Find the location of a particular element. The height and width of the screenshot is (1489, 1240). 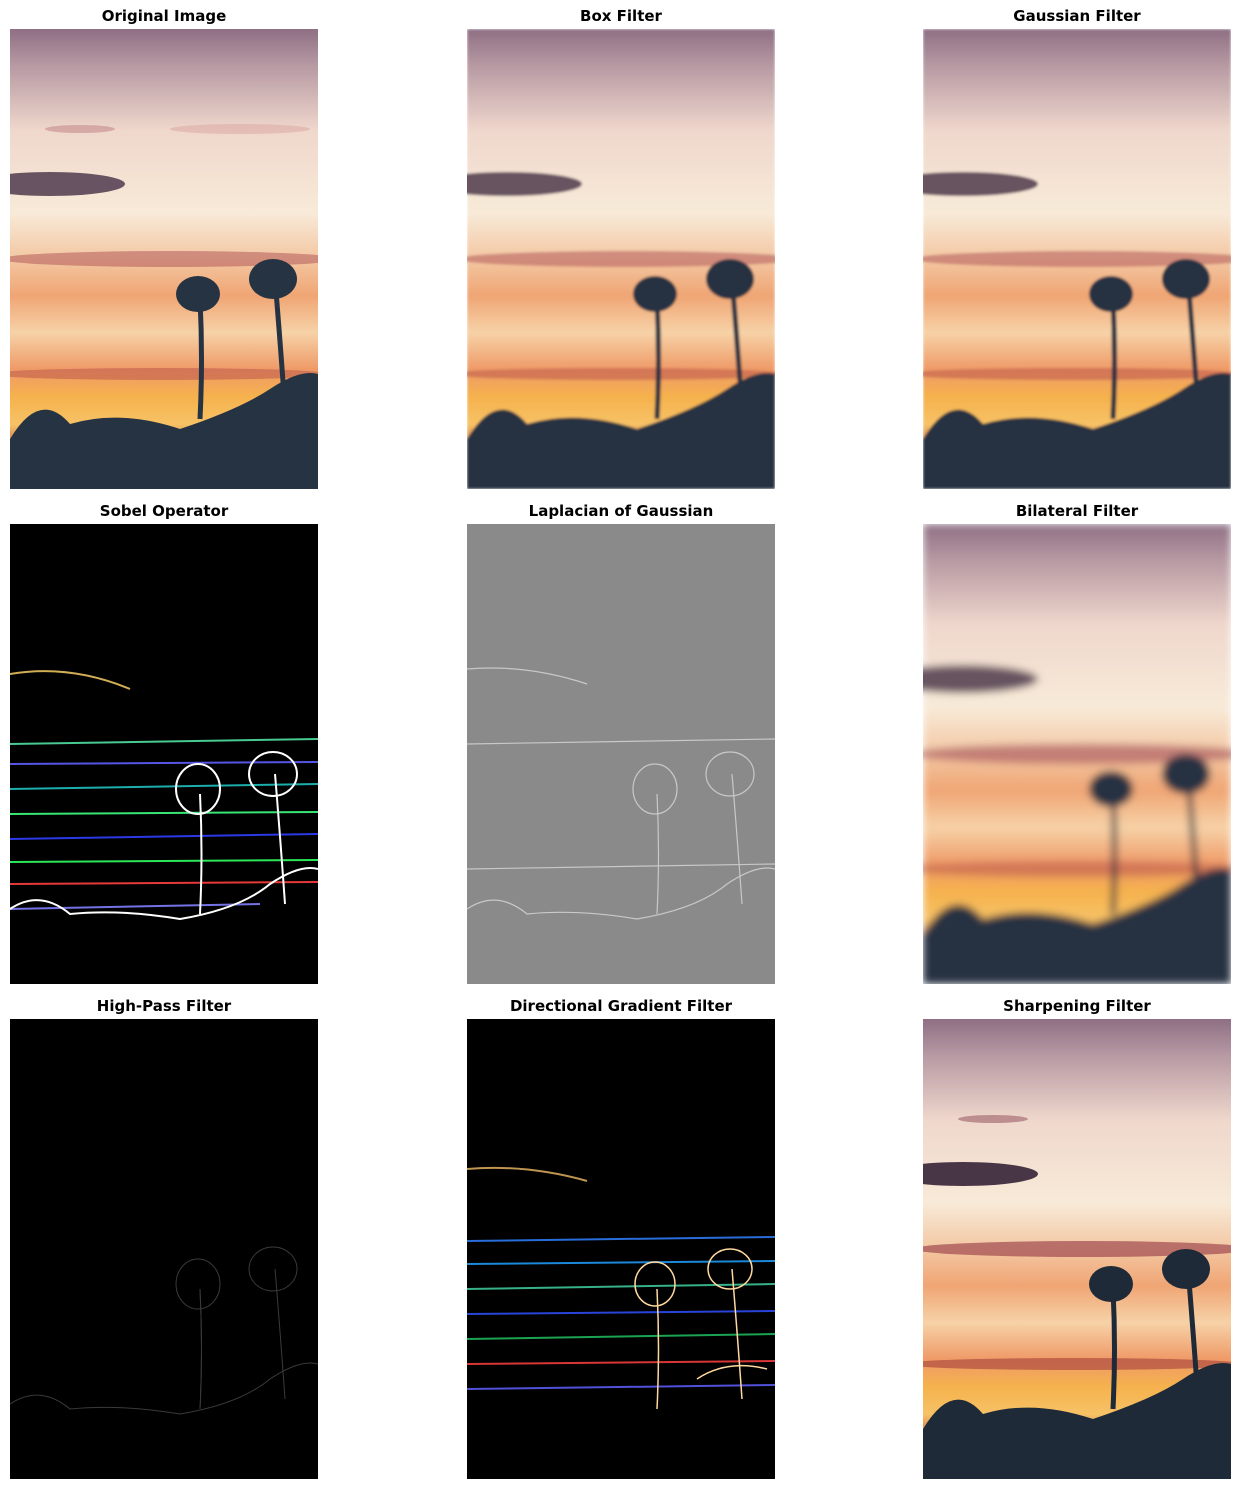

panel-title: Laplacian of Gaussian is located at coordinates (621, 511).